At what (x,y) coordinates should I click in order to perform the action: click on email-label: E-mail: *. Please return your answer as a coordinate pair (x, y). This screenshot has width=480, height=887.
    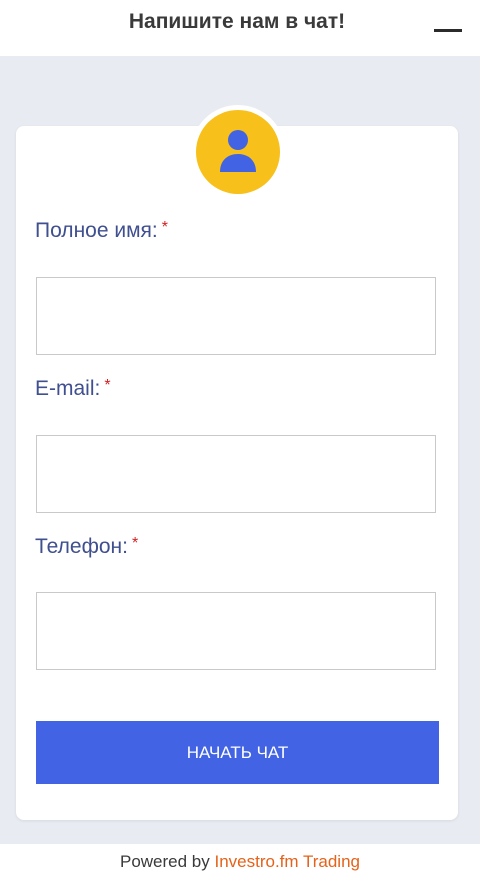
    Looking at the image, I should click on (73, 389).